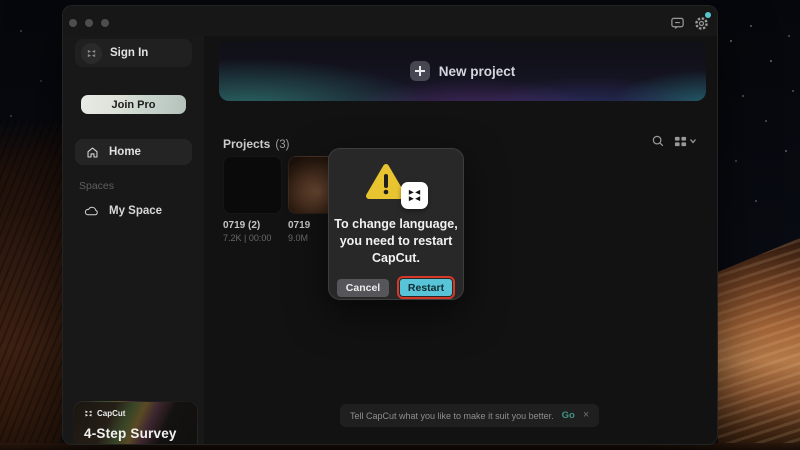 Image resolution: width=800 pixels, height=450 pixels. I want to click on project-name: 0719 (2), so click(242, 225).